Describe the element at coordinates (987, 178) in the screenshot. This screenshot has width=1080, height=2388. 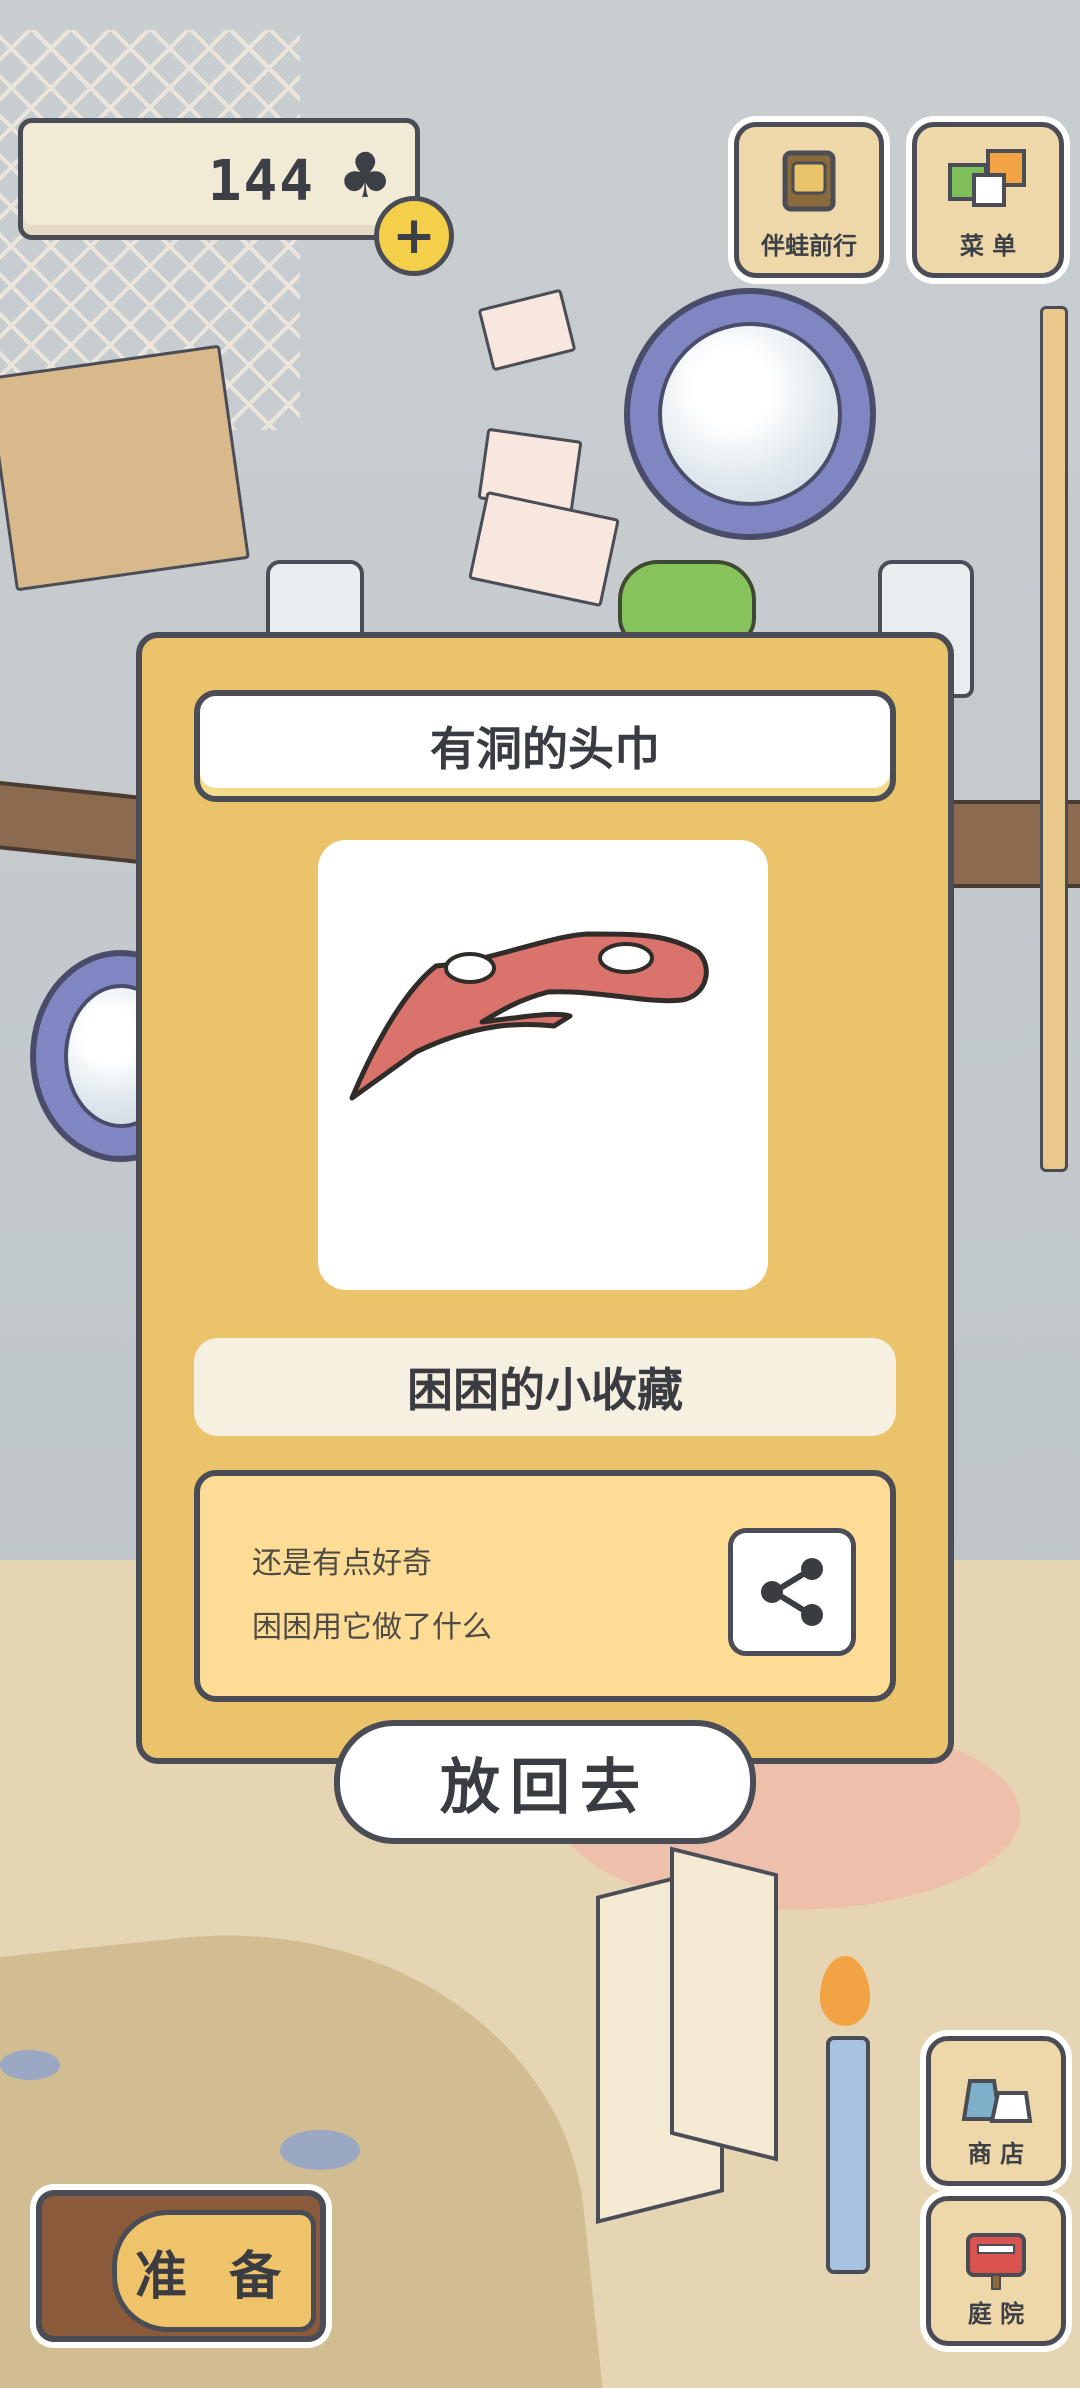
I see `menu-cards-icon` at that location.